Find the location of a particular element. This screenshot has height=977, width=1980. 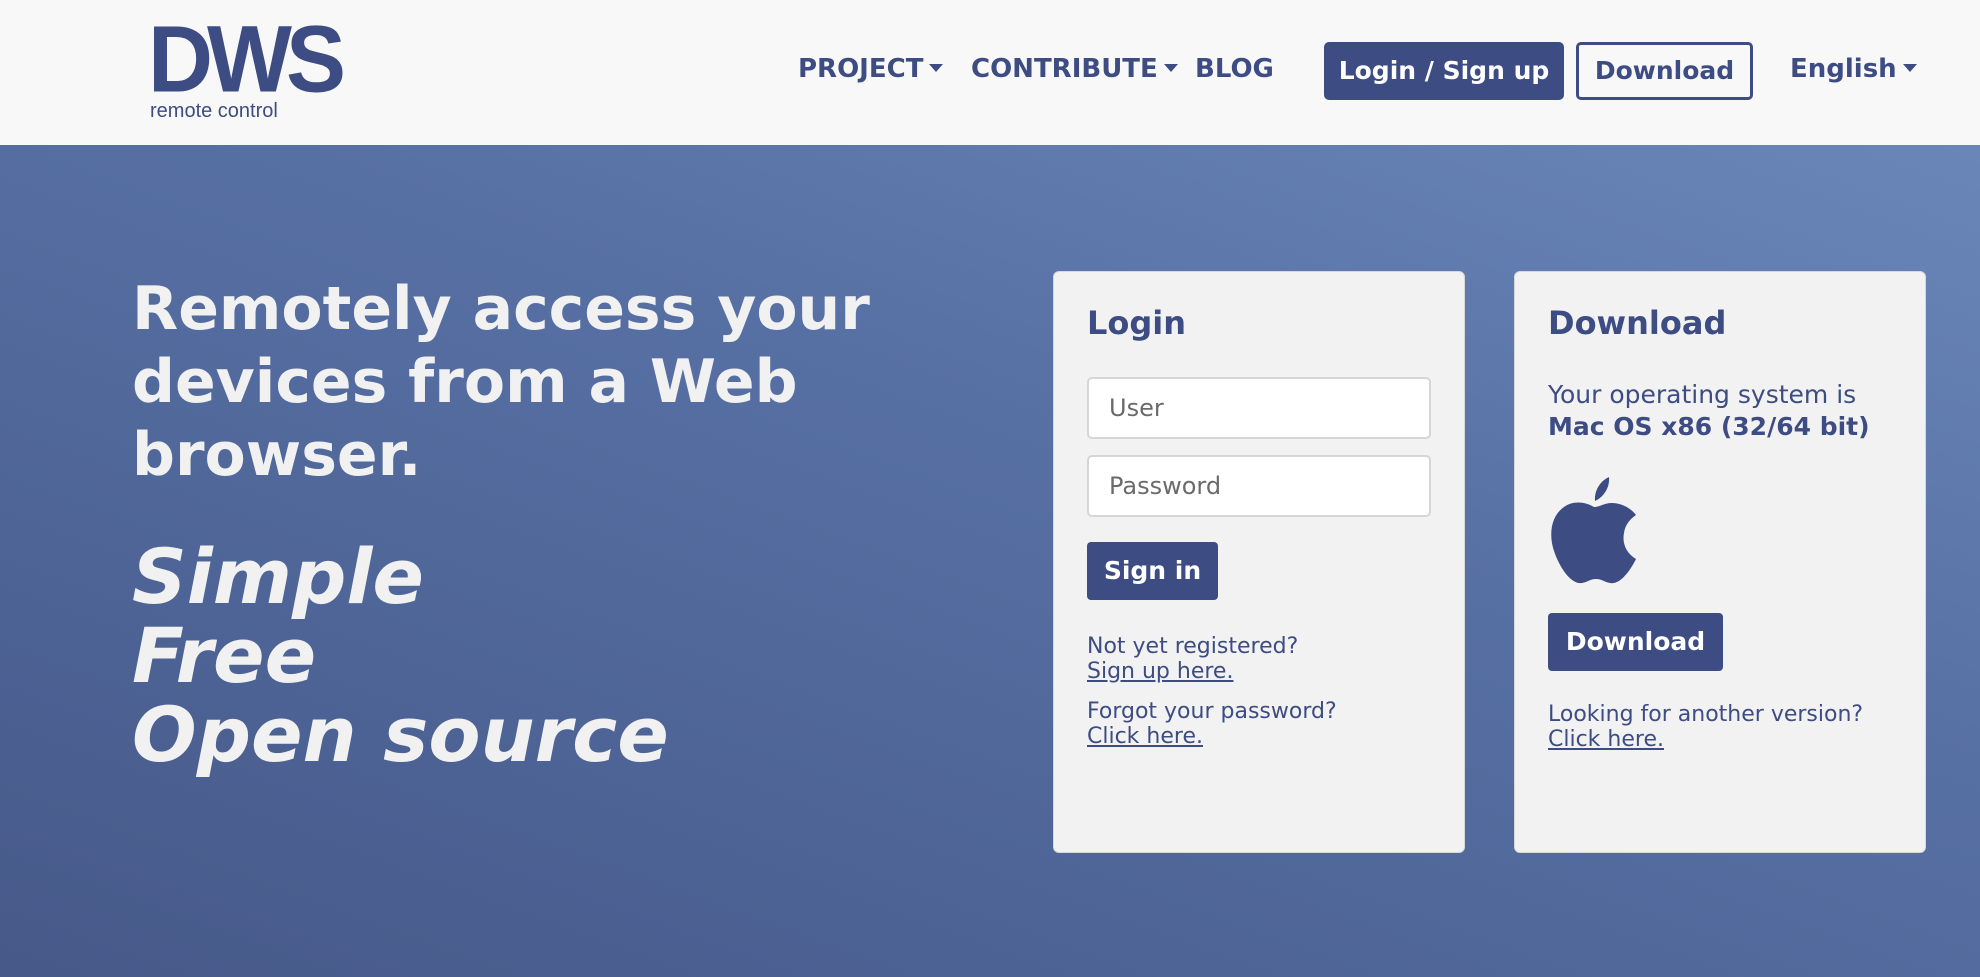

nav-blog-link: BLOG is located at coordinates (1234, 69).